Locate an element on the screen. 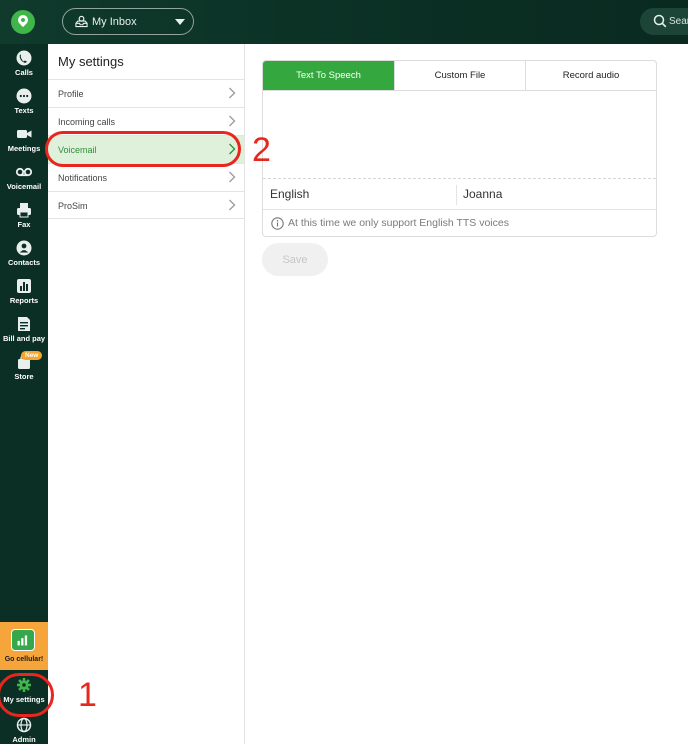 This screenshot has height=744, width=688. nav-item-texts: Texts is located at coordinates (24, 107).